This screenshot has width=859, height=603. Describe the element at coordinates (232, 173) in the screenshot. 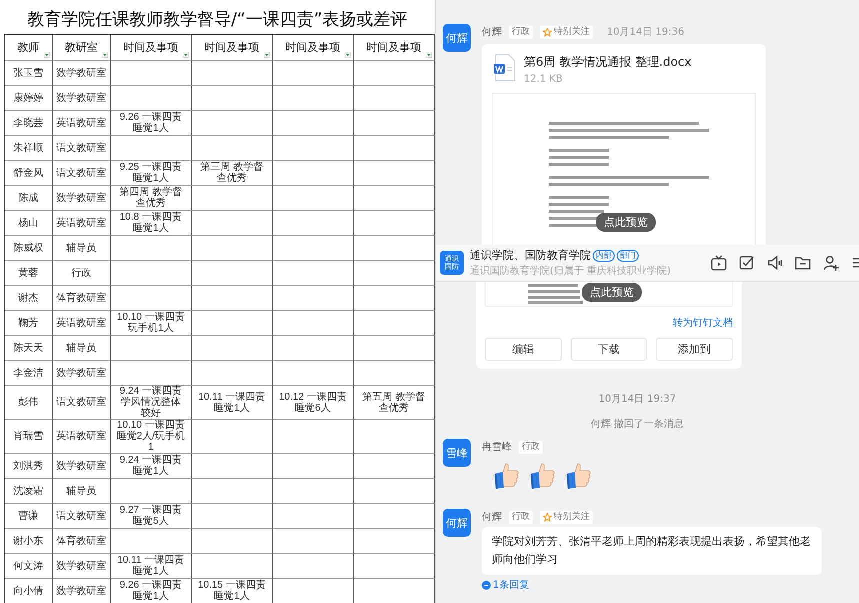

I see `table-cell: 第三周 教学督查优秀` at that location.